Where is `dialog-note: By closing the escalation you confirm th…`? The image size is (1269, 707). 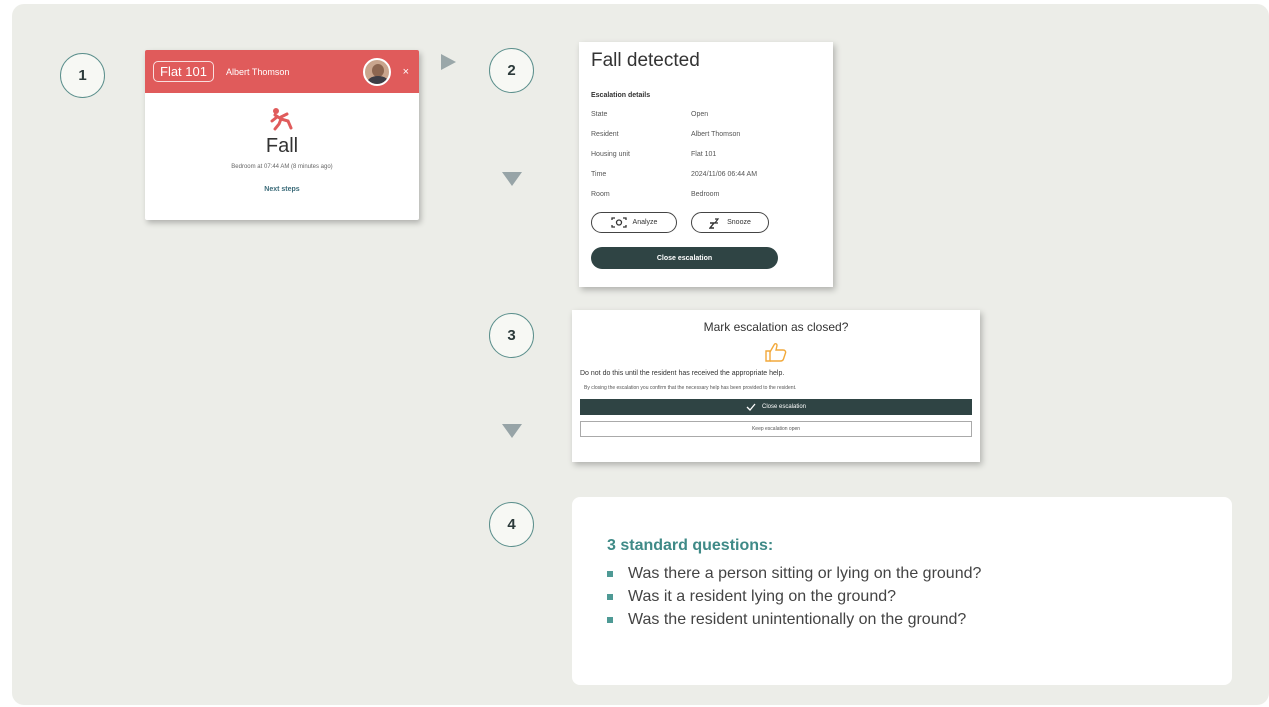
dialog-note: By closing the escalation you confirm th… is located at coordinates (690, 388).